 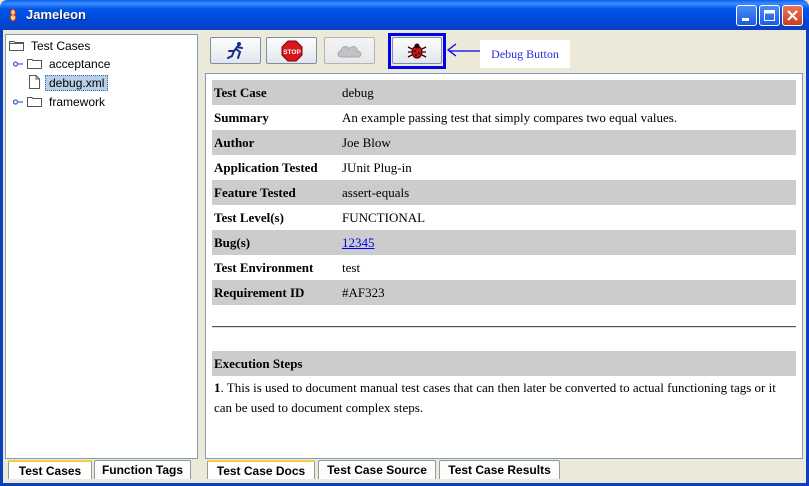 What do you see at coordinates (276, 292) in the screenshot?
I see `property-key: Requirement ID` at bounding box center [276, 292].